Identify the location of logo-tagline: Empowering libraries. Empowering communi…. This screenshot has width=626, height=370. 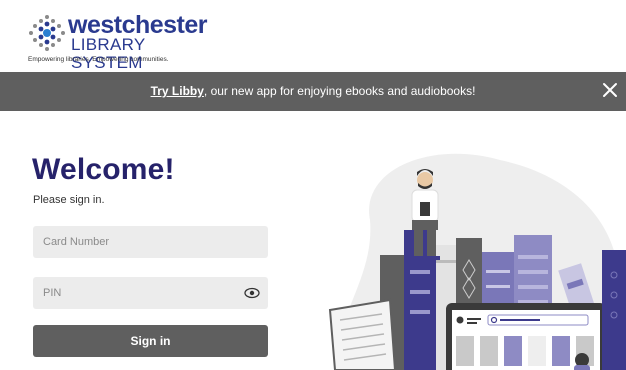
(98, 59).